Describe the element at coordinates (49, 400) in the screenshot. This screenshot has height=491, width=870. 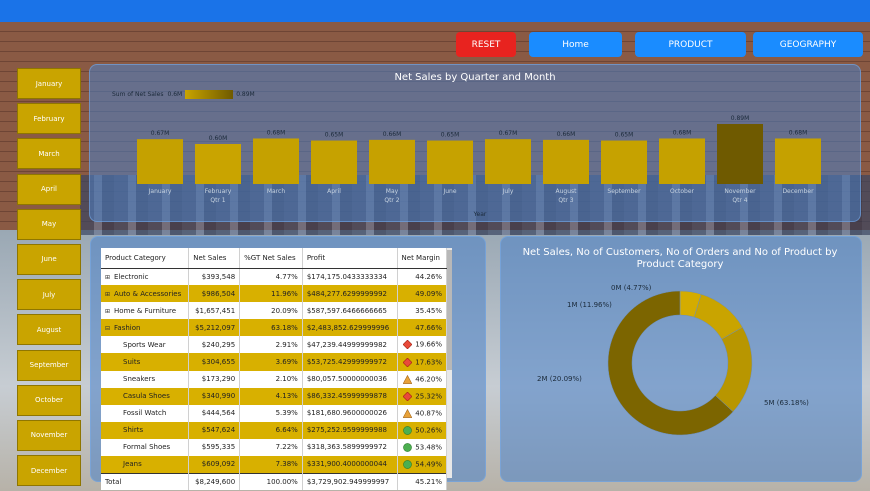
I see `month-slicer-october: October` at that location.